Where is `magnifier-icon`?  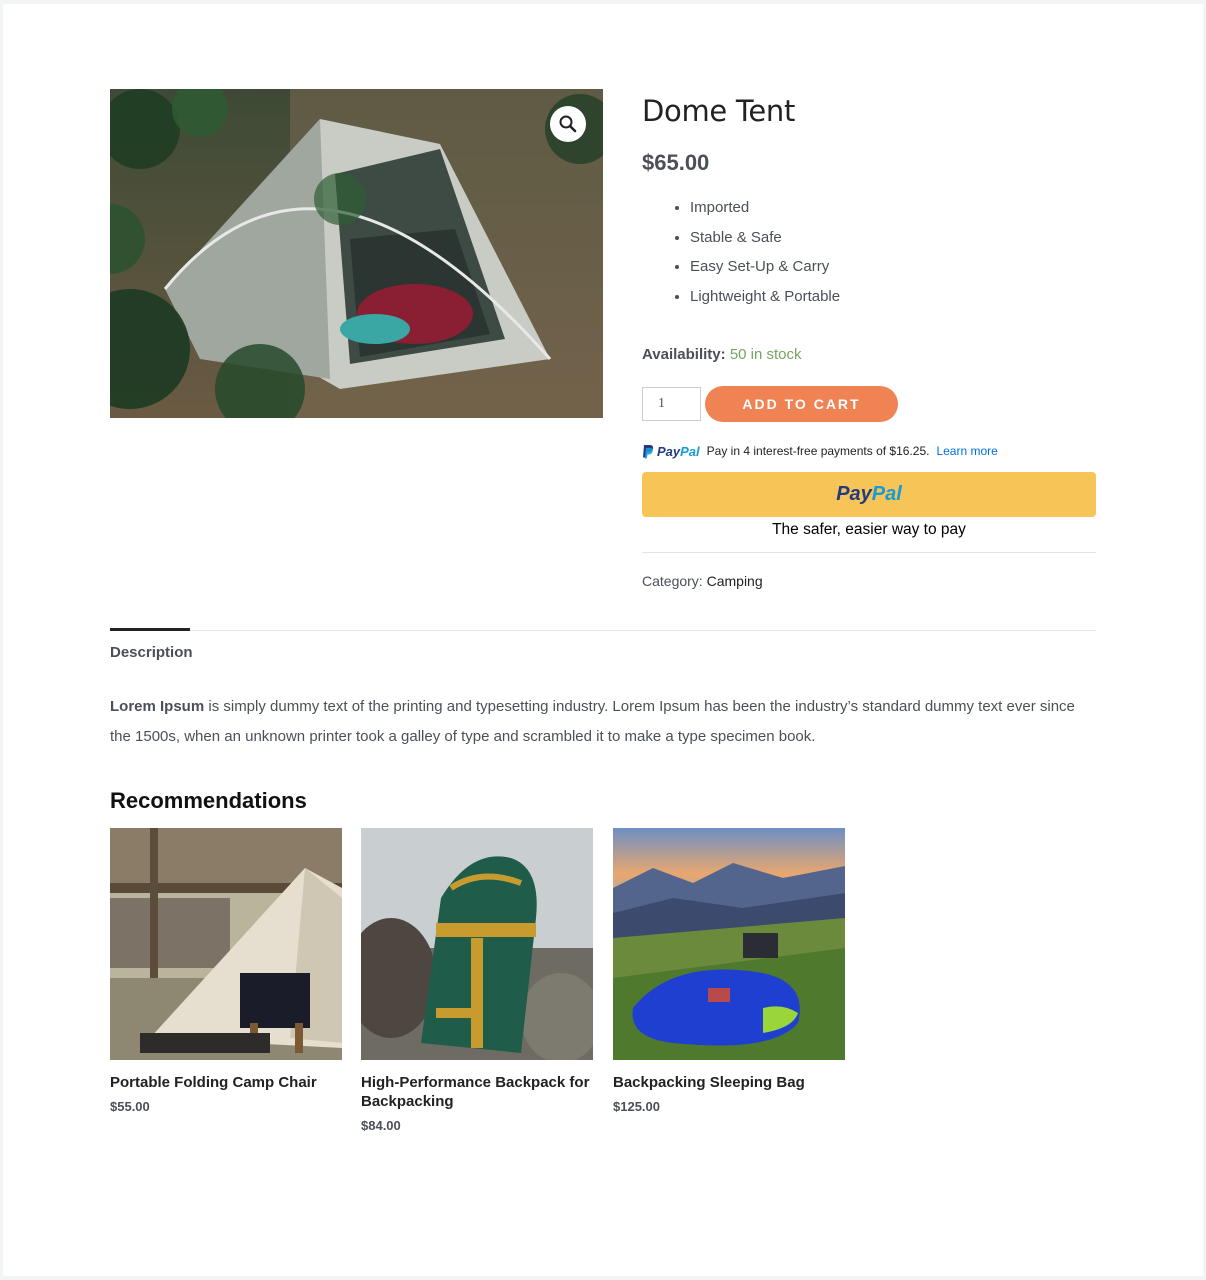
magnifier-icon is located at coordinates (568, 124).